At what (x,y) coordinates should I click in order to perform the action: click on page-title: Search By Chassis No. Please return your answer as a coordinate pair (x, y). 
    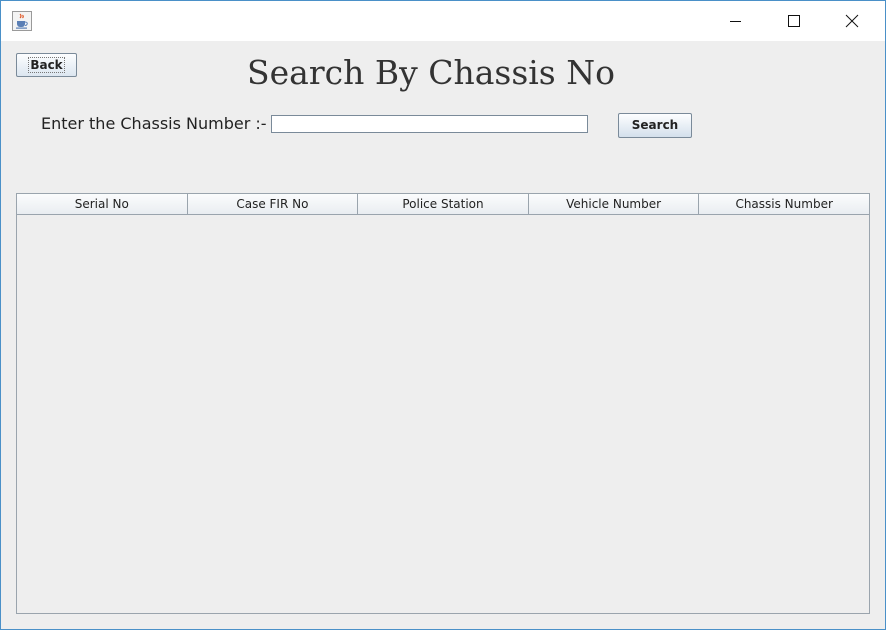
    Looking at the image, I should click on (431, 72).